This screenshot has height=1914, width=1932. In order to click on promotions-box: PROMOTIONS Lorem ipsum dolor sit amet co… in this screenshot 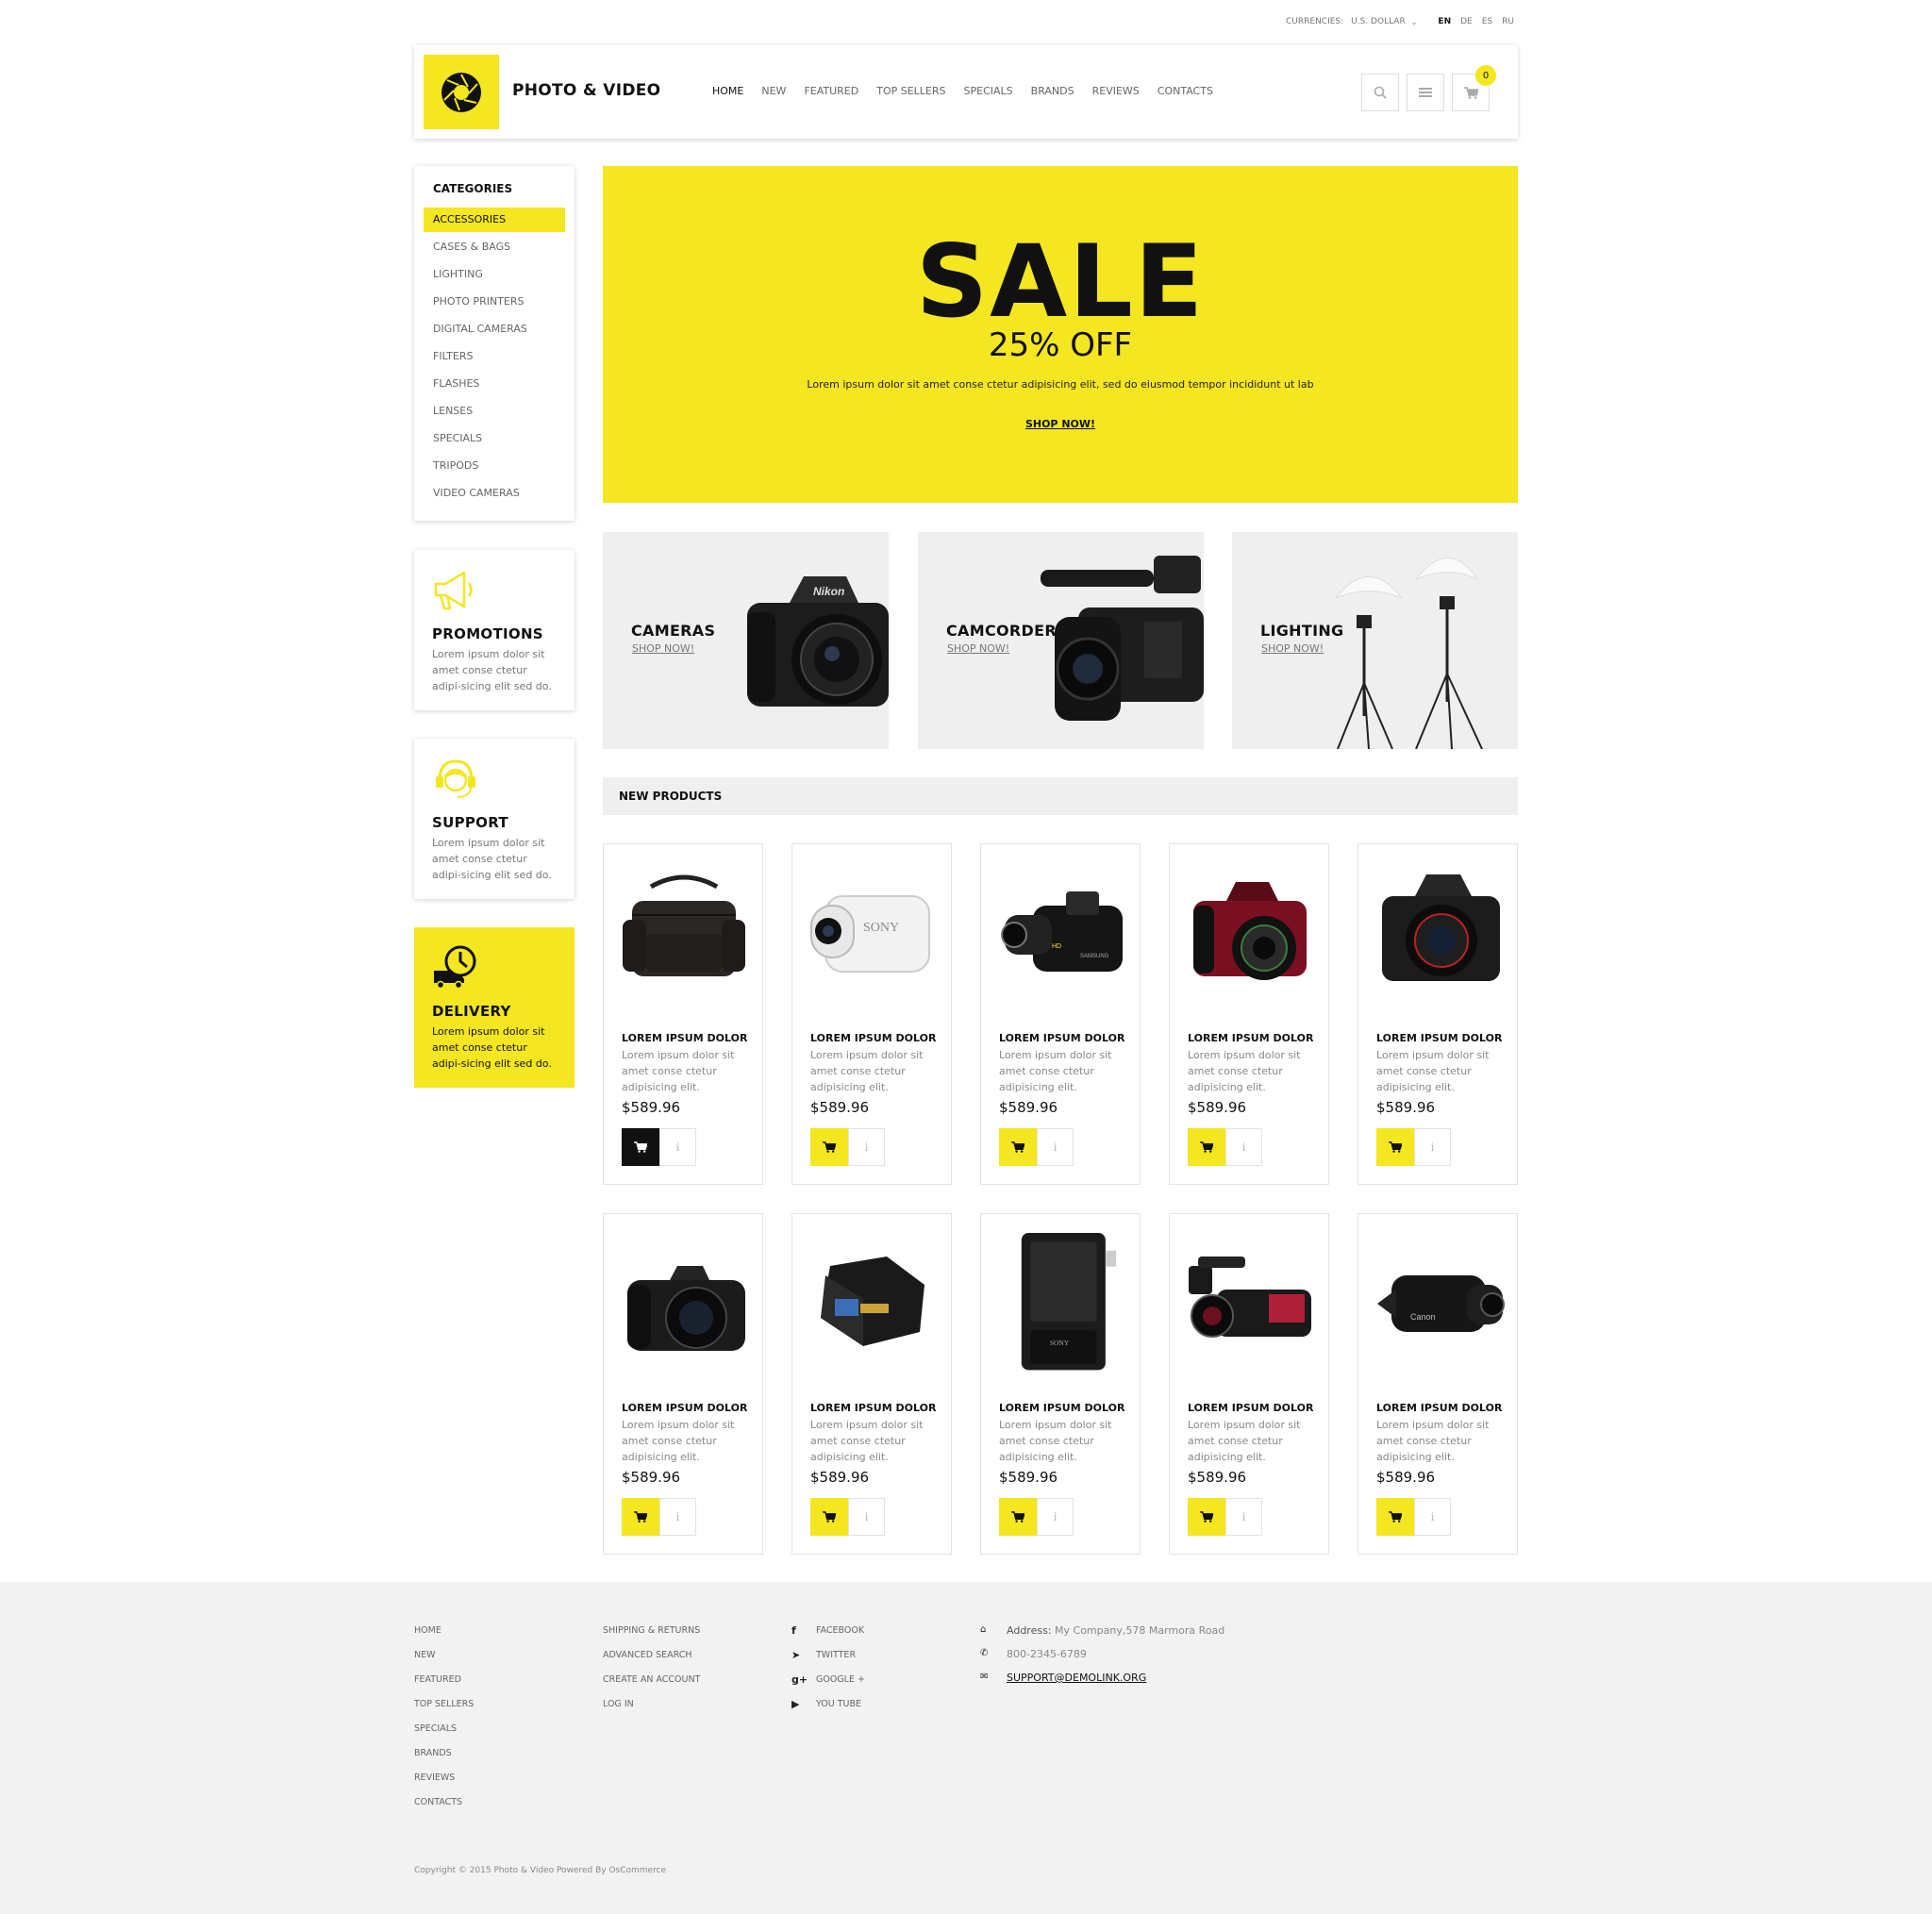, I will do `click(495, 630)`.